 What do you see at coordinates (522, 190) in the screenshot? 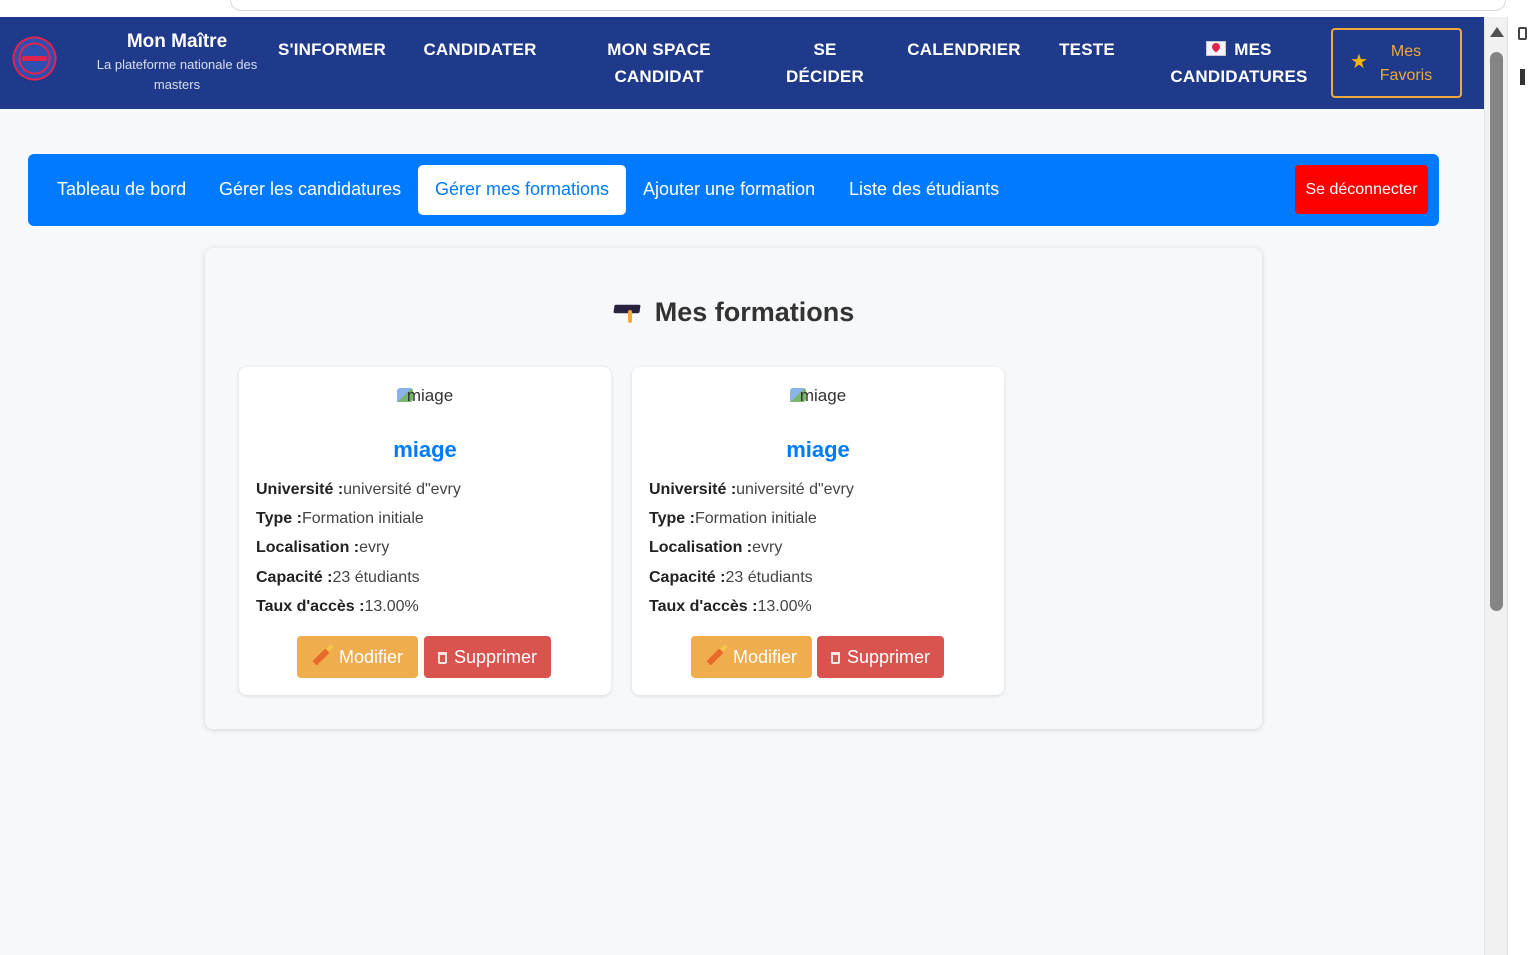
I see `tab-gerer-mes-formations: Gérer mes formations` at bounding box center [522, 190].